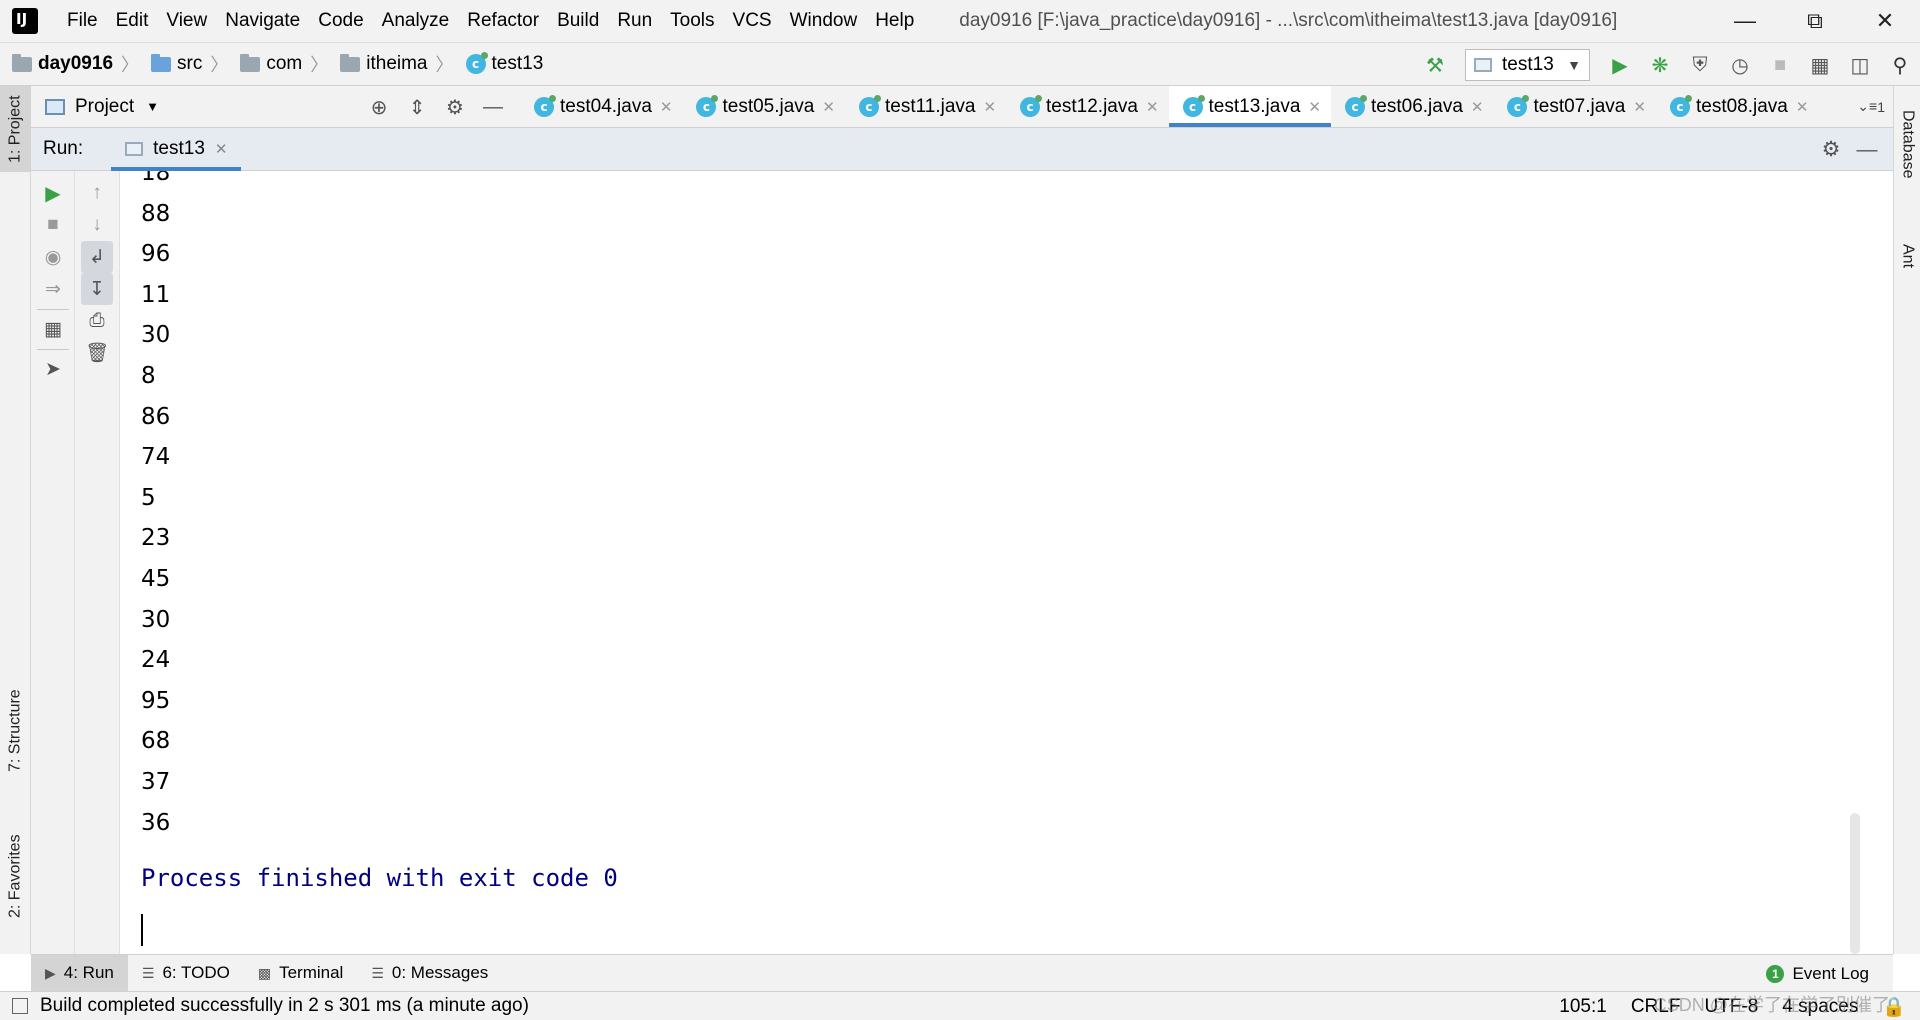  What do you see at coordinates (300, 973) in the screenshot?
I see `bottom-tab-terminal: ▩ Terminal` at bounding box center [300, 973].